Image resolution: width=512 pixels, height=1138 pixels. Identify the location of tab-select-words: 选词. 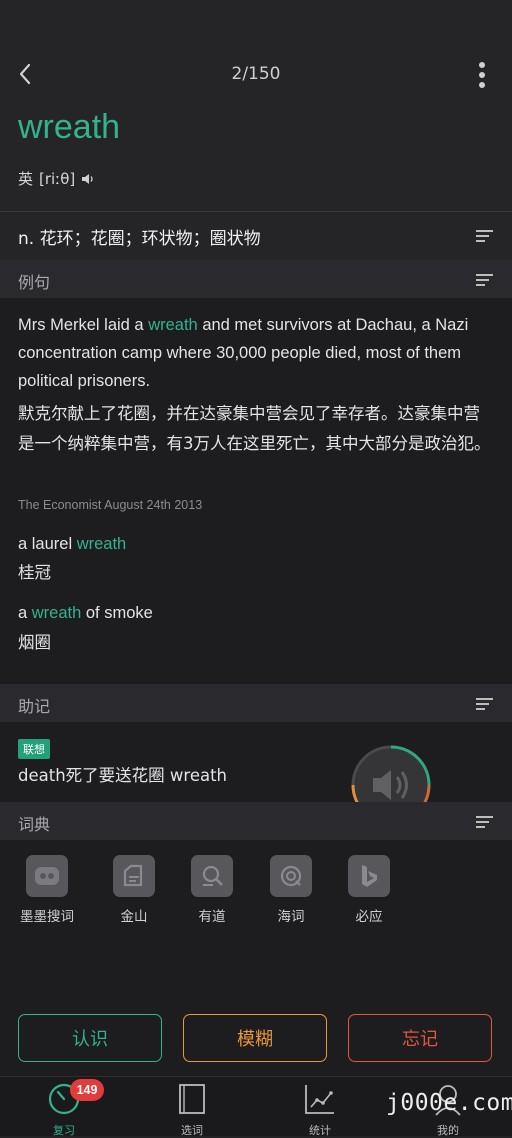
(192, 1110).